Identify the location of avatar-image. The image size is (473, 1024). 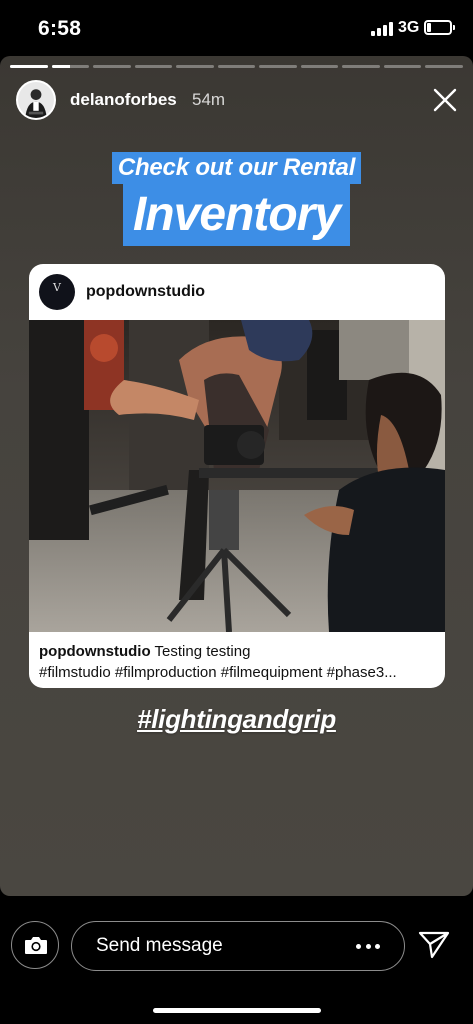
(36, 100).